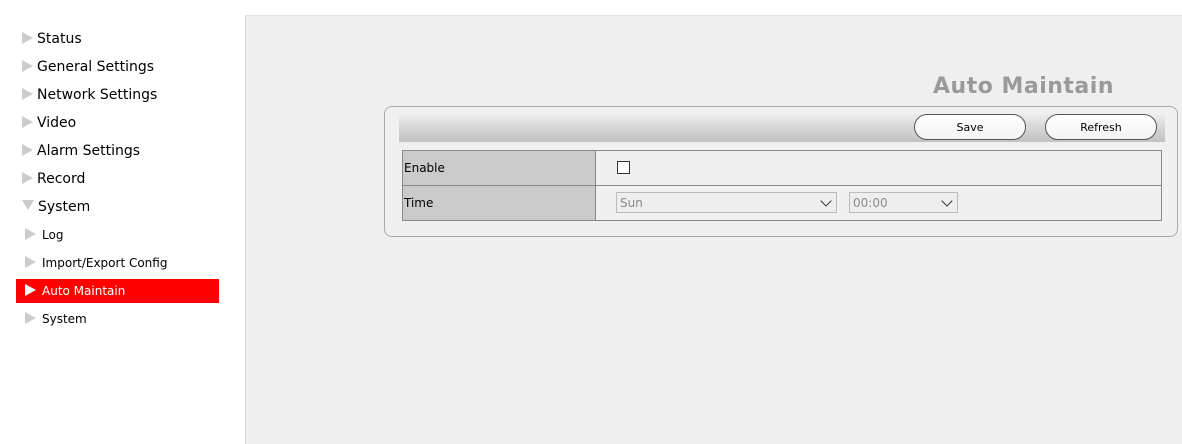 The height and width of the screenshot is (444, 1182). Describe the element at coordinates (97, 95) in the screenshot. I see `sidebar-item-label: Network Settings` at that location.